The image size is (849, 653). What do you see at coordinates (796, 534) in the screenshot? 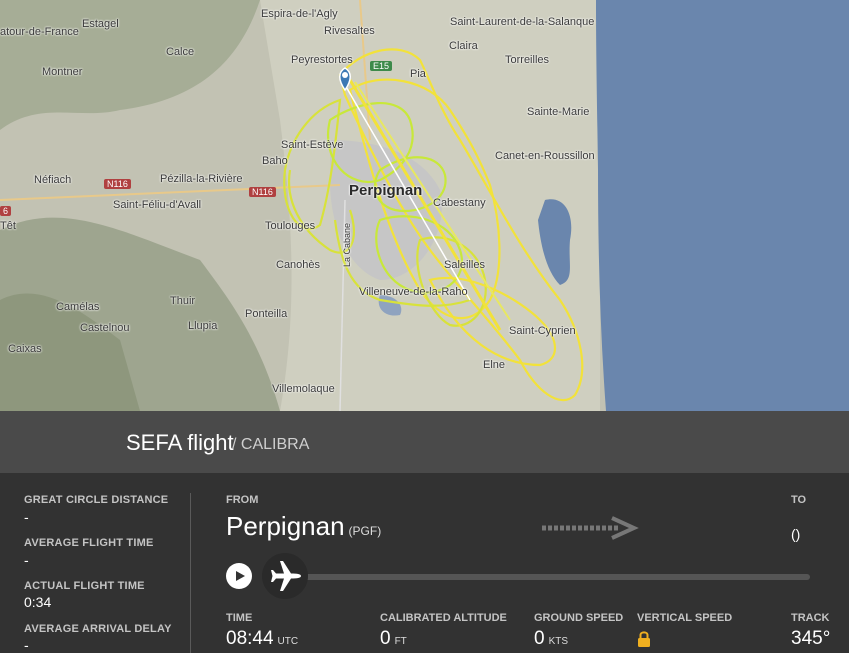
I see `to-value: ()` at bounding box center [796, 534].